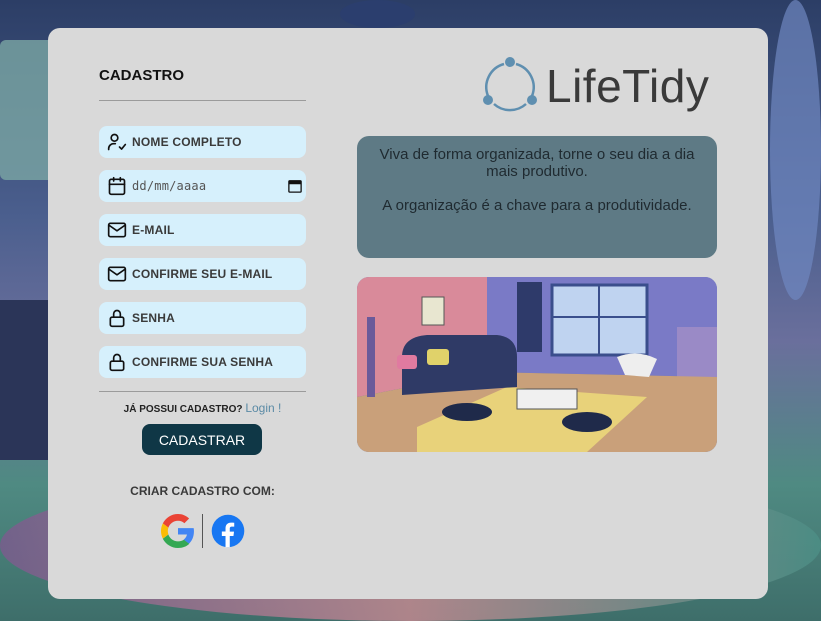  What do you see at coordinates (202, 318) in the screenshot?
I see `password-input: SENHA` at bounding box center [202, 318].